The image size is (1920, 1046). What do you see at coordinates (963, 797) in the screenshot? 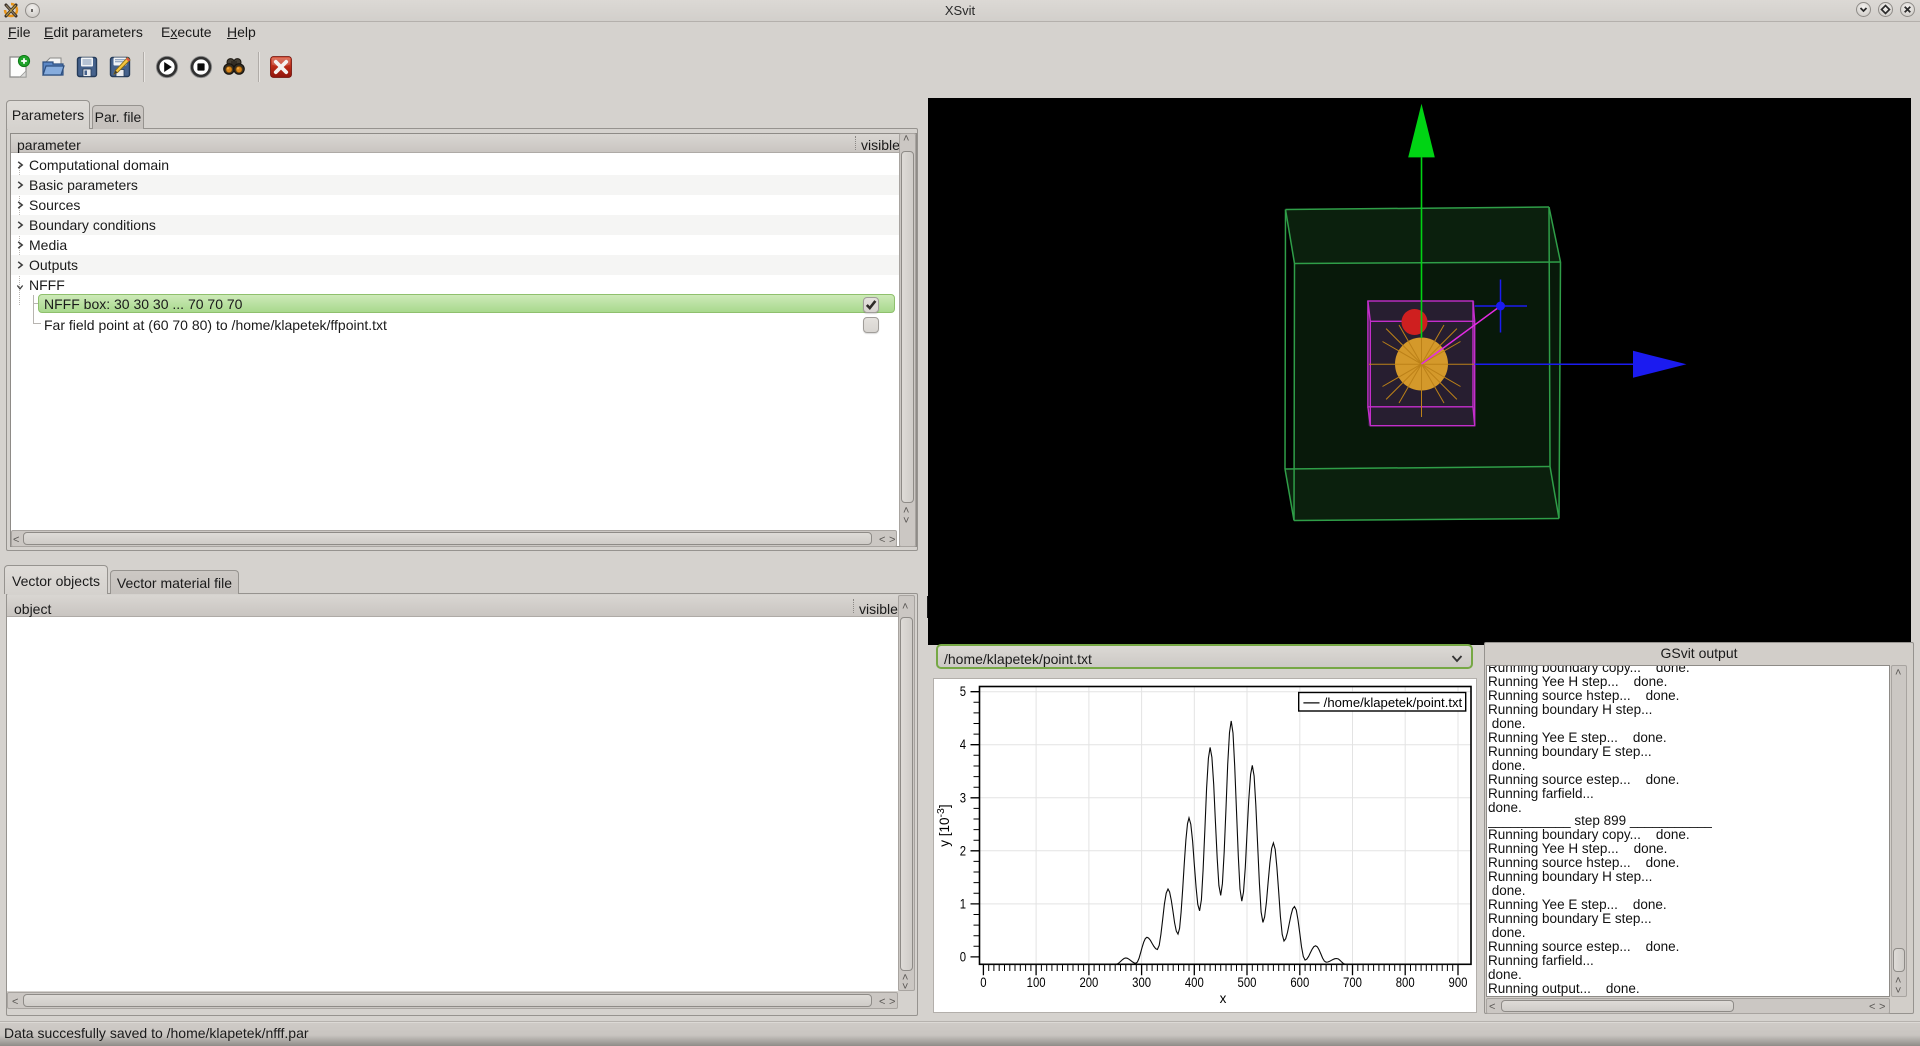
I see `svg-text: 3` at bounding box center [963, 797].